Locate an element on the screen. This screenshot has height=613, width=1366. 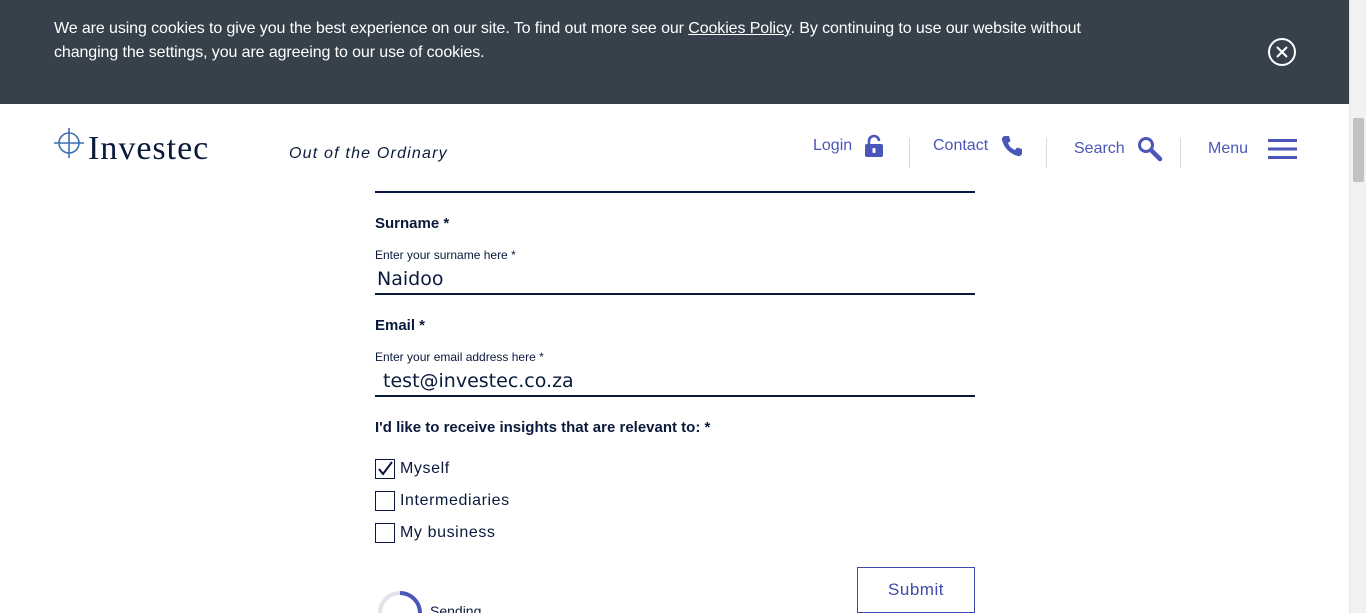
hamburger-icon is located at coordinates (1283, 149).